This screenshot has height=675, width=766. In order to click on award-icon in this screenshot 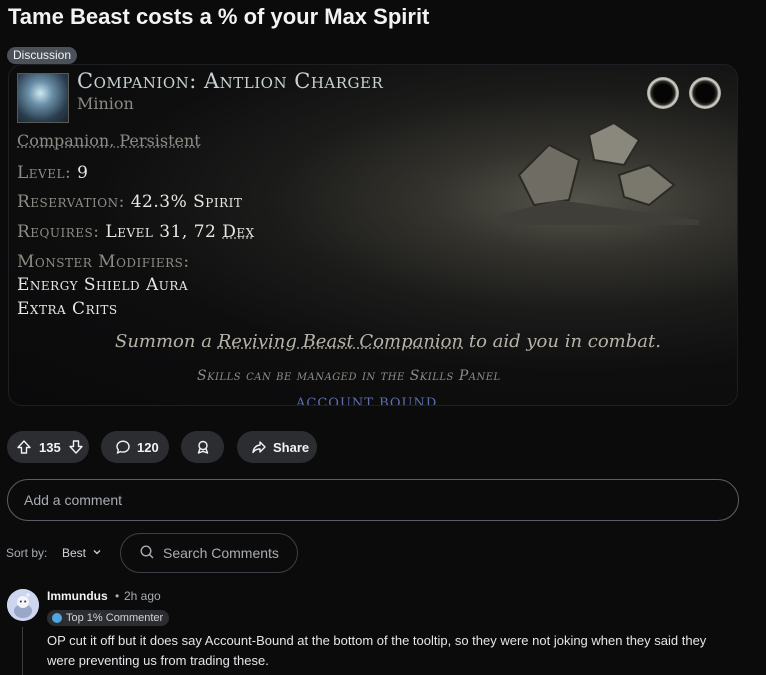, I will do `click(203, 447)`.